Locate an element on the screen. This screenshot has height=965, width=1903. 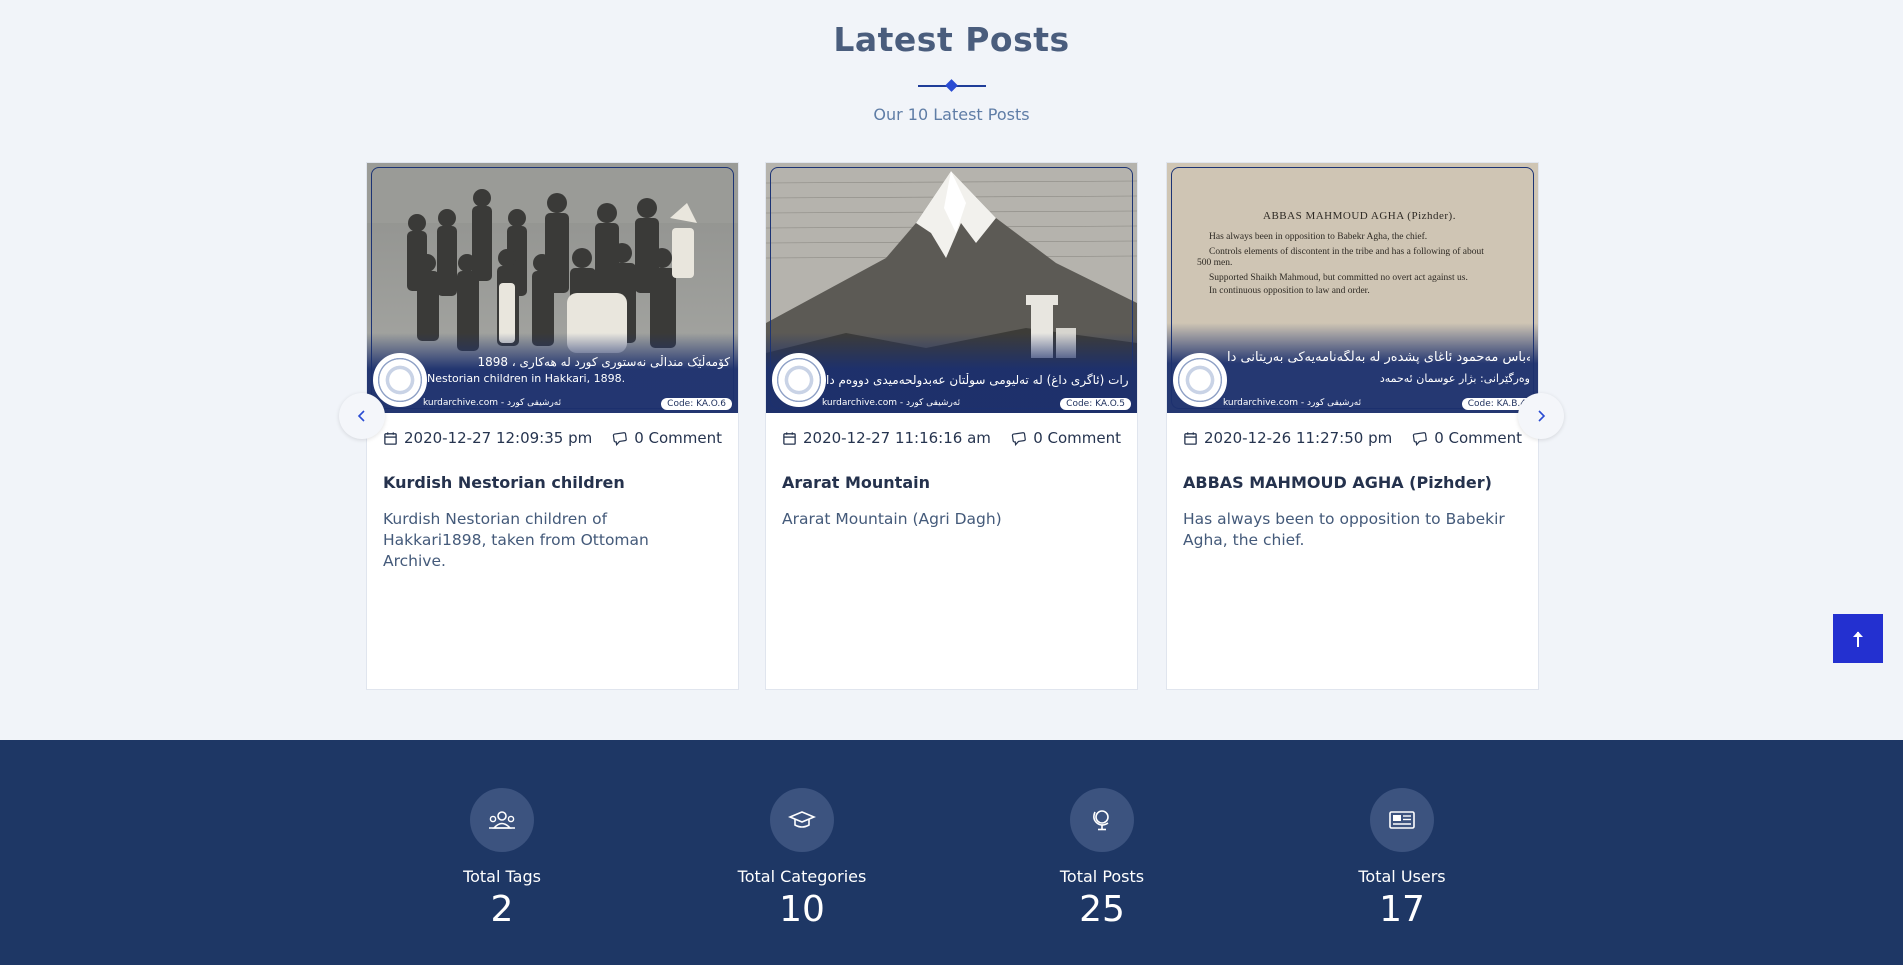
stat-label: Total Posts is located at coordinates (1102, 876).